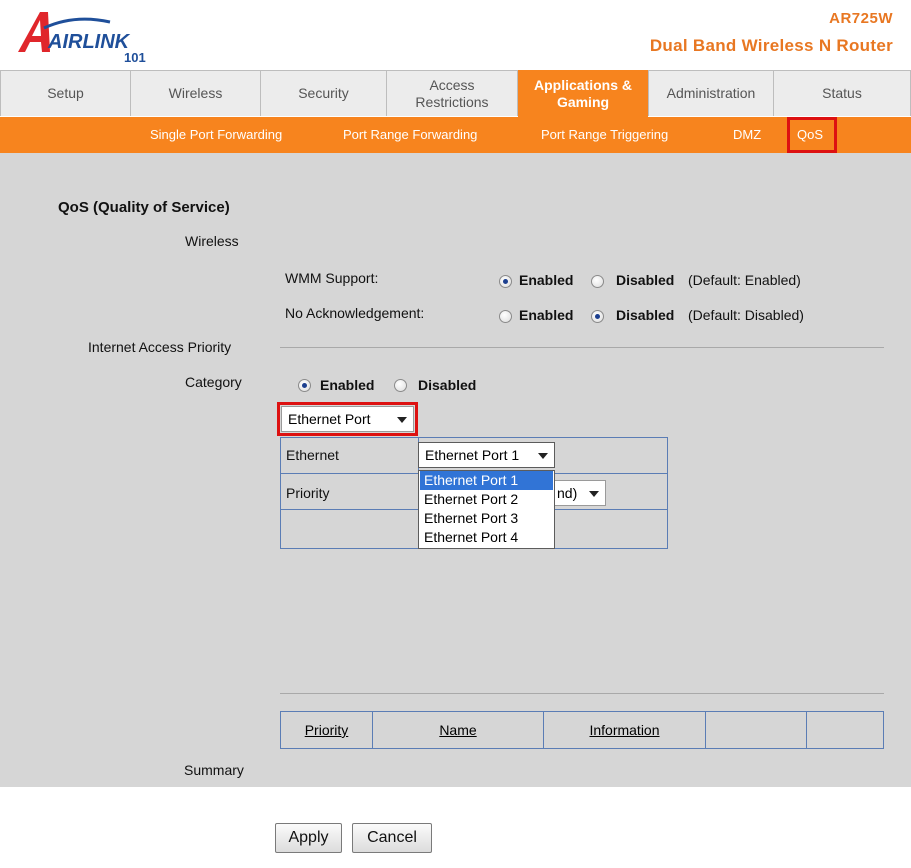  I want to click on no-ack-disabled-label: Disabled, so click(645, 315).